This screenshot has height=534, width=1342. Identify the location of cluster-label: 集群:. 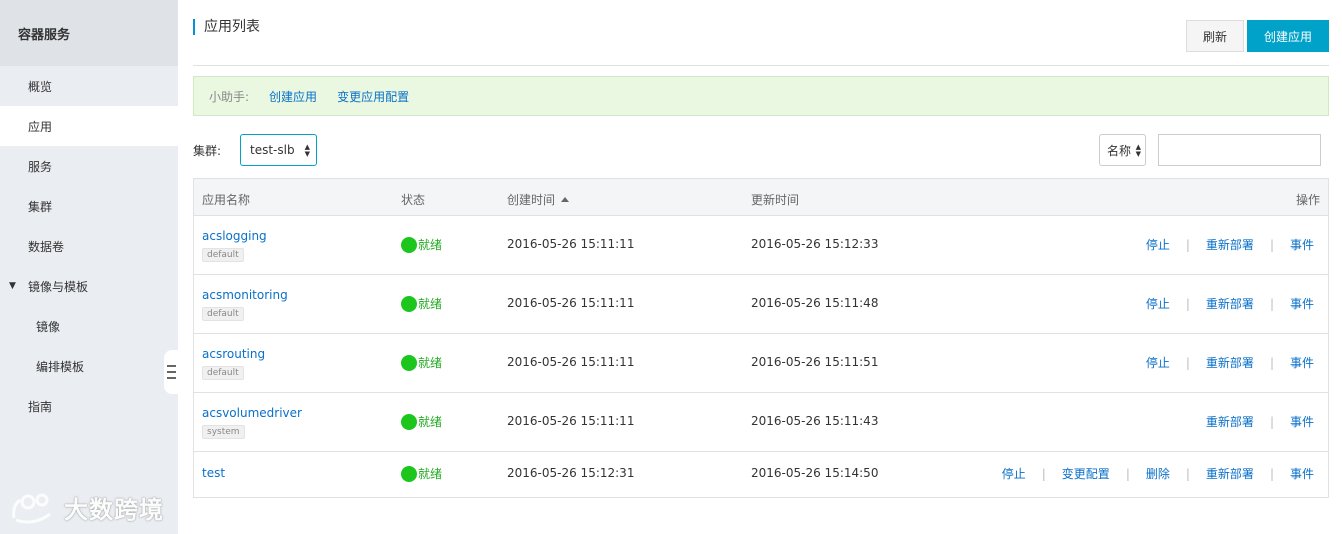
(207, 151).